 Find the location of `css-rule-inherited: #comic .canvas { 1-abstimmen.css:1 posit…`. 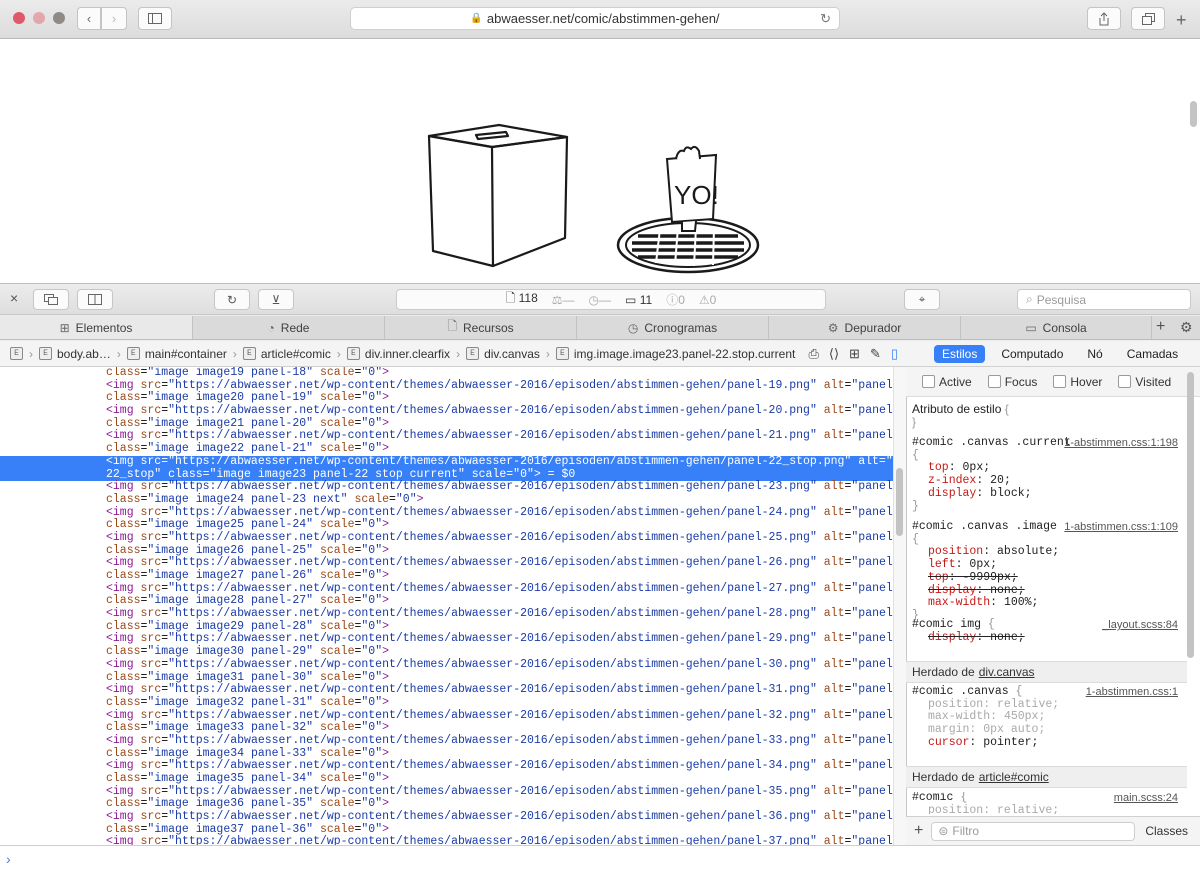

css-rule-inherited: #comic .canvas { 1-abstimmen.css:1 posit… is located at coordinates (1045, 717).